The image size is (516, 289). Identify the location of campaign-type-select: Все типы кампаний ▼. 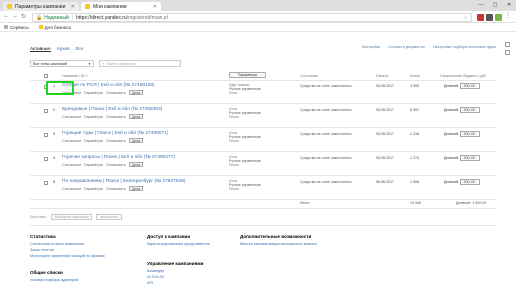
(62, 63).